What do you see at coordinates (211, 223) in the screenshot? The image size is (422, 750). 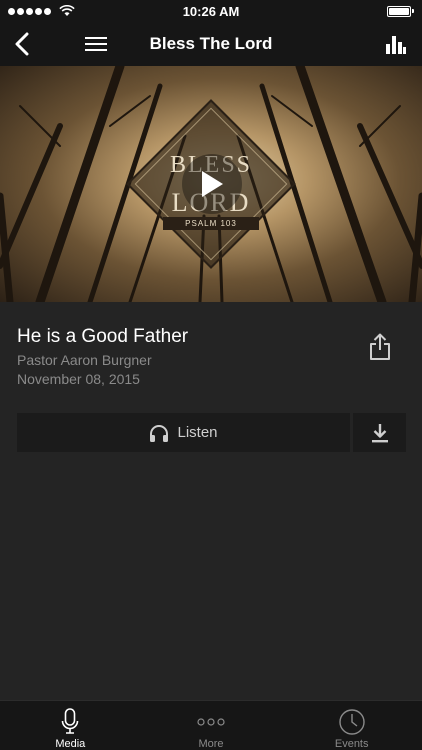 I see `emblem-banner: PSALM 103` at bounding box center [211, 223].